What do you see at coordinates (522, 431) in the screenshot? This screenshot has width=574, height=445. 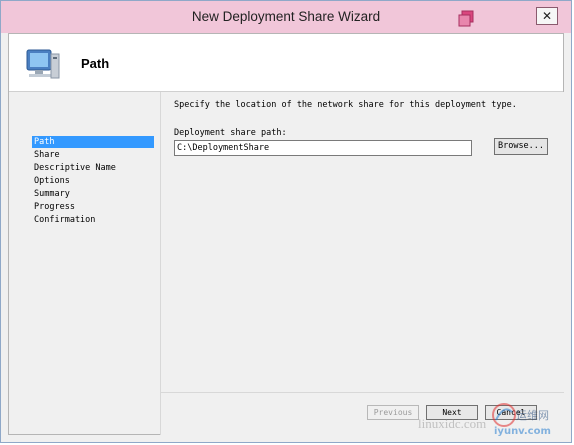 I see `watermark-brand: iyunv.com` at bounding box center [522, 431].